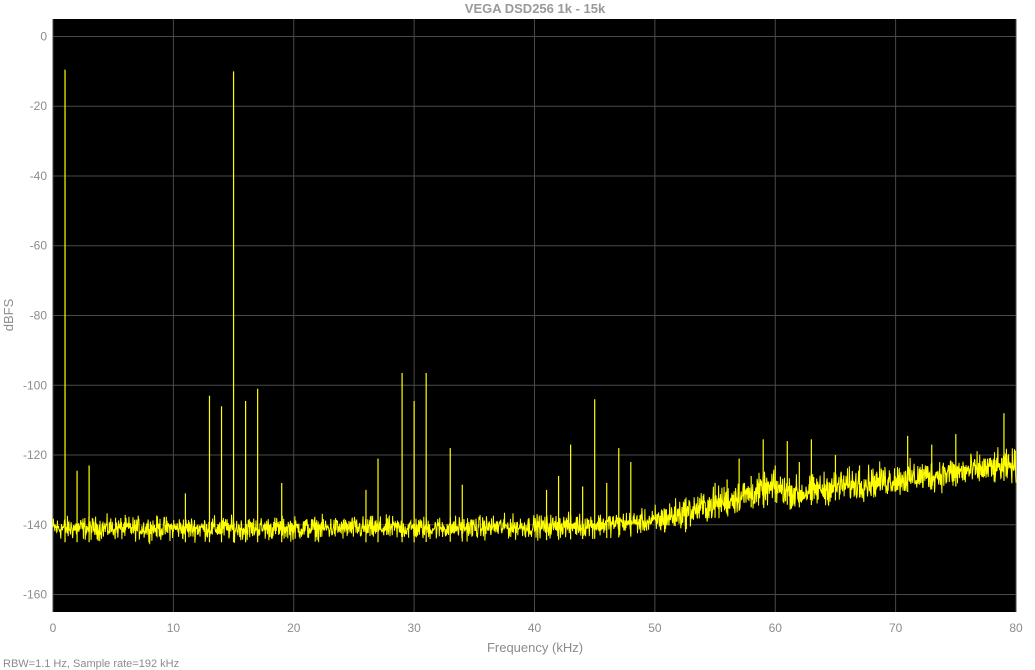 Image resolution: width=1035 pixels, height=670 pixels. I want to click on x-tick-label: 0, so click(53, 628).